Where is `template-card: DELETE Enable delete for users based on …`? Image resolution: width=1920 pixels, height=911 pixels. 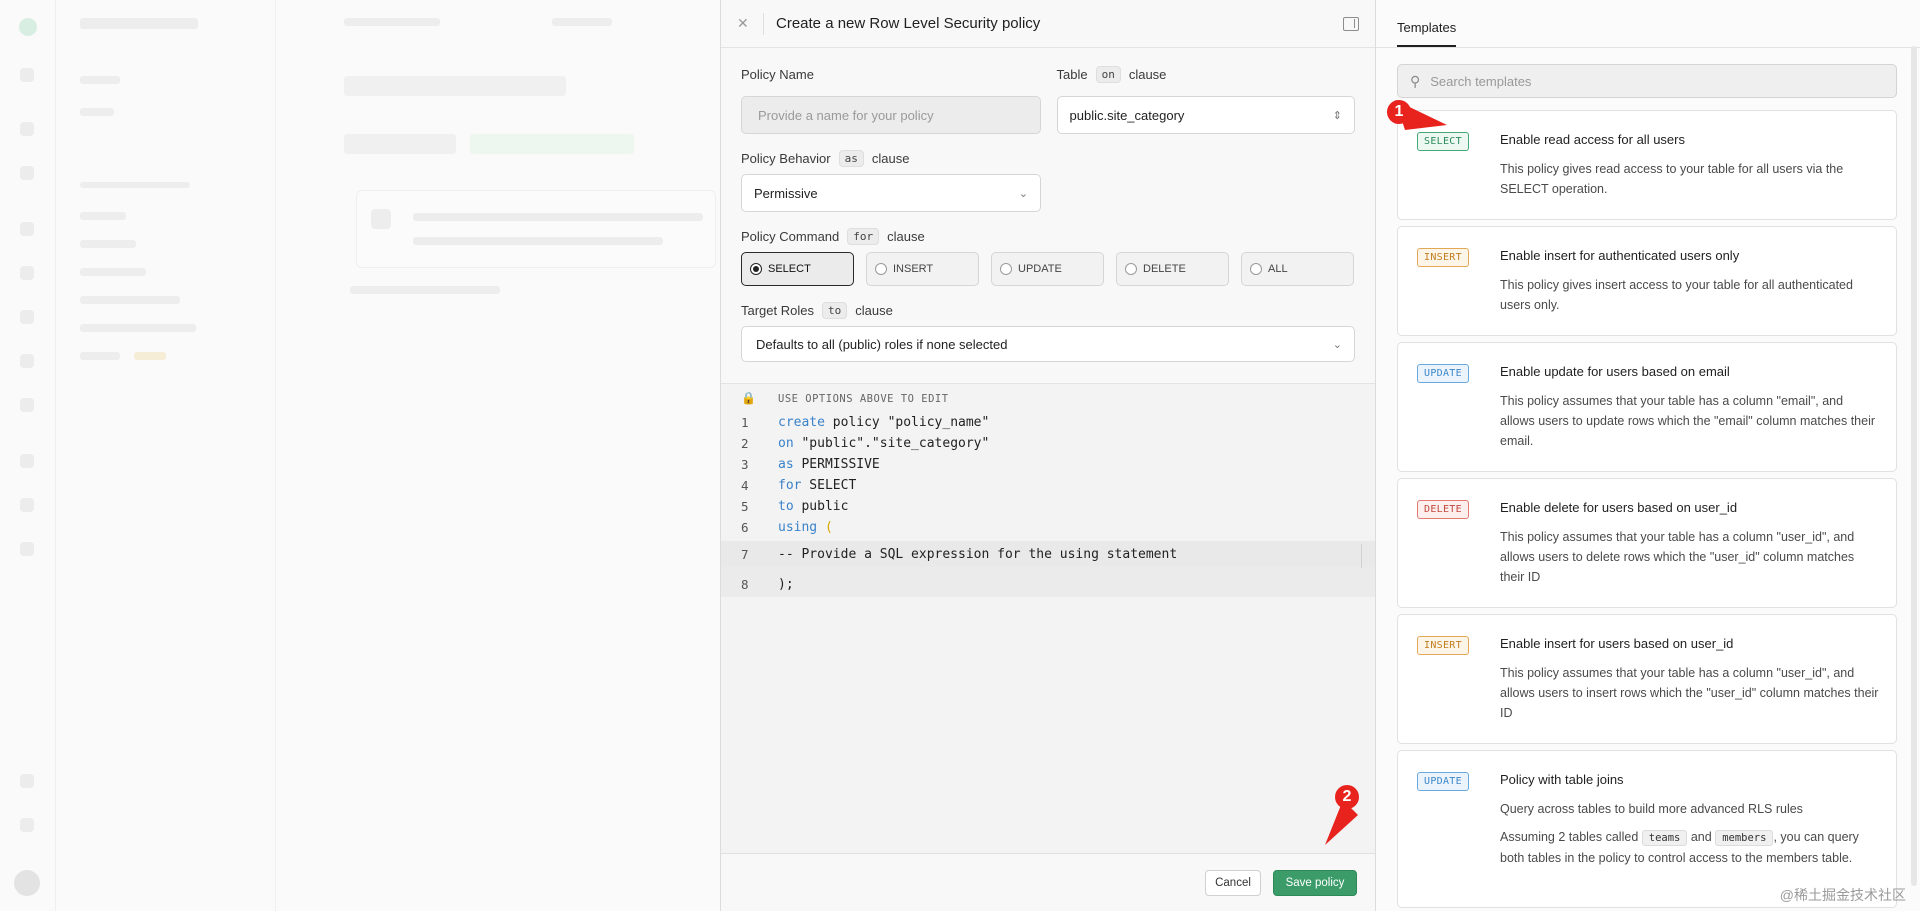
template-card: DELETE Enable delete for users based on … is located at coordinates (1647, 543).